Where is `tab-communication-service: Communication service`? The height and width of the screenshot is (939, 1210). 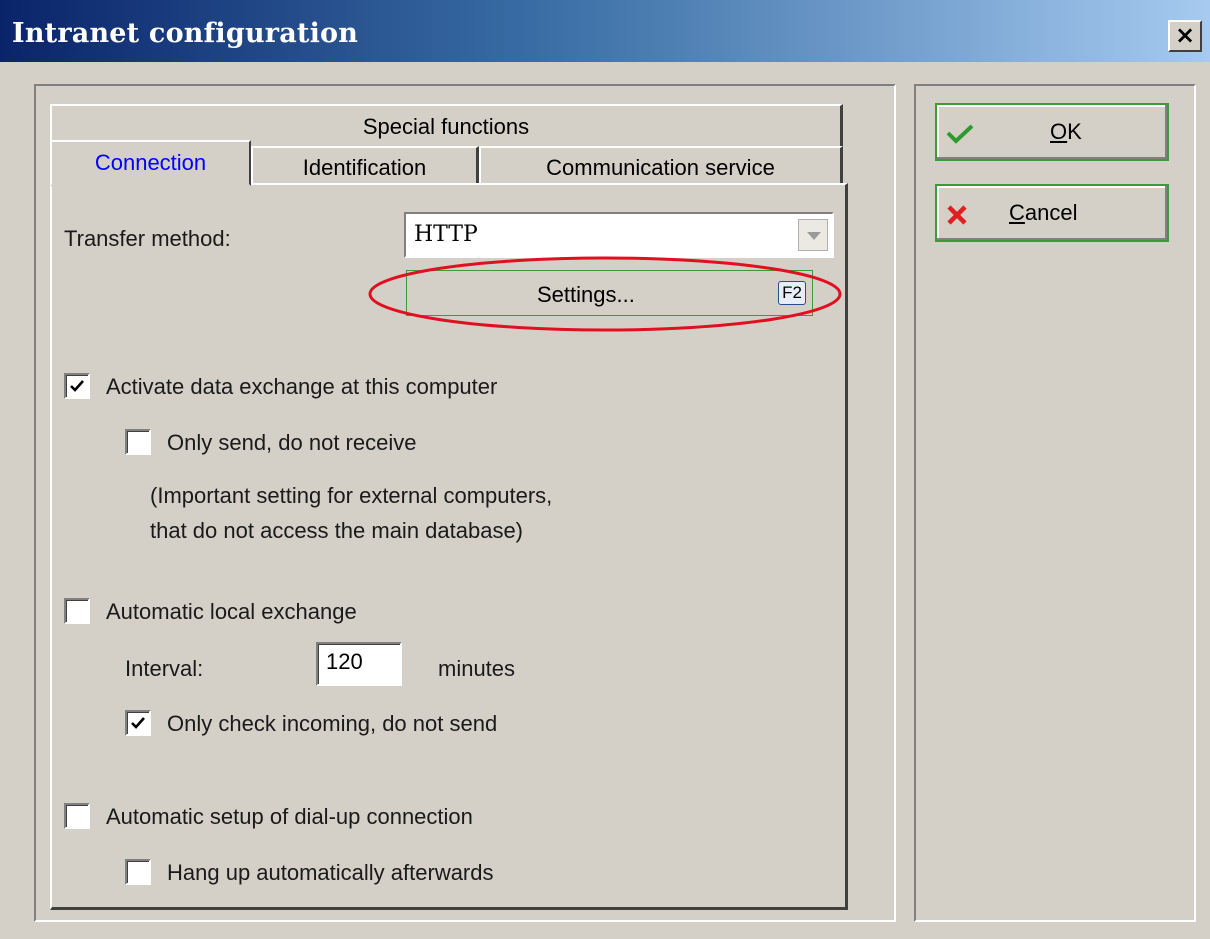 tab-communication-service: Communication service is located at coordinates (661, 166).